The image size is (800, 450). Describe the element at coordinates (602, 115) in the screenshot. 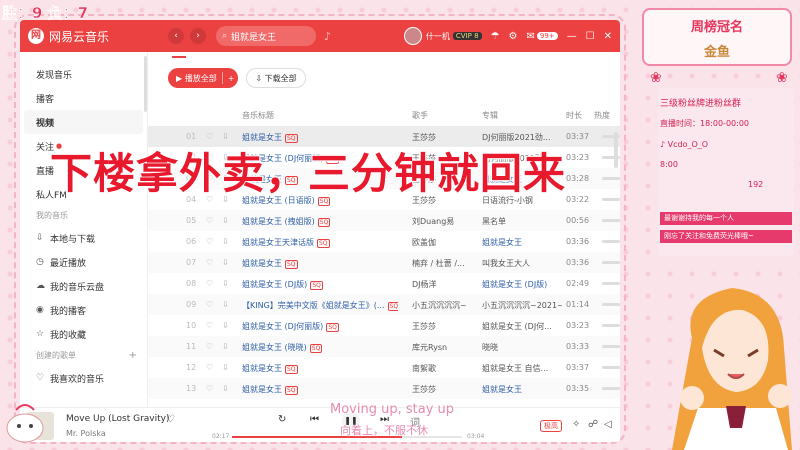

I see `col-popularity: 热度` at that location.